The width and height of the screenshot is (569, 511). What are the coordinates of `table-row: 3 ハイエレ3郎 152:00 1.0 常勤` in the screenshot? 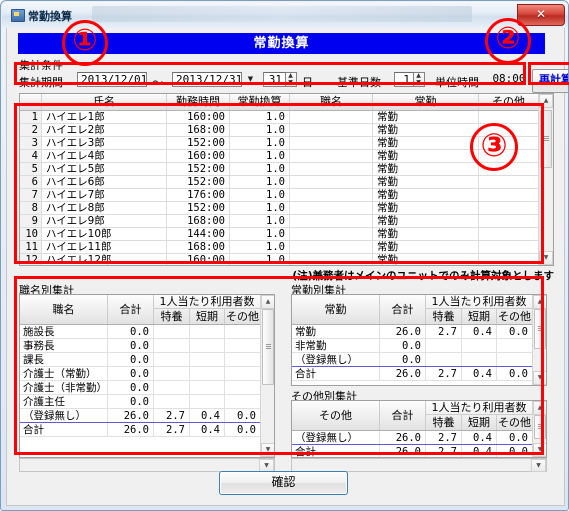 It's located at (279, 143).